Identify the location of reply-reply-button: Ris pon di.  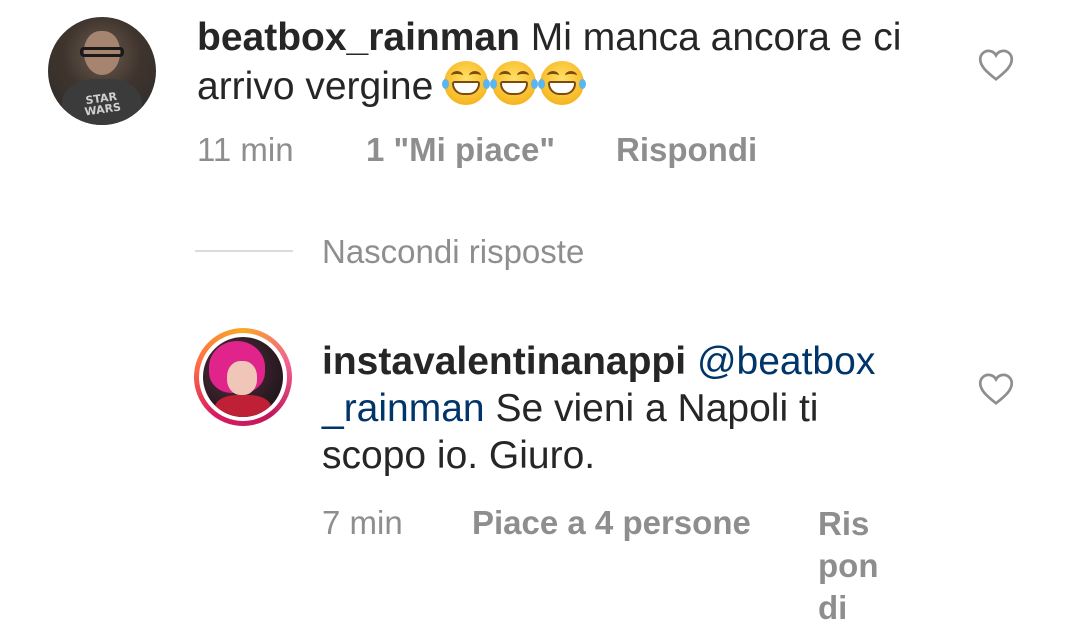
(848, 563).